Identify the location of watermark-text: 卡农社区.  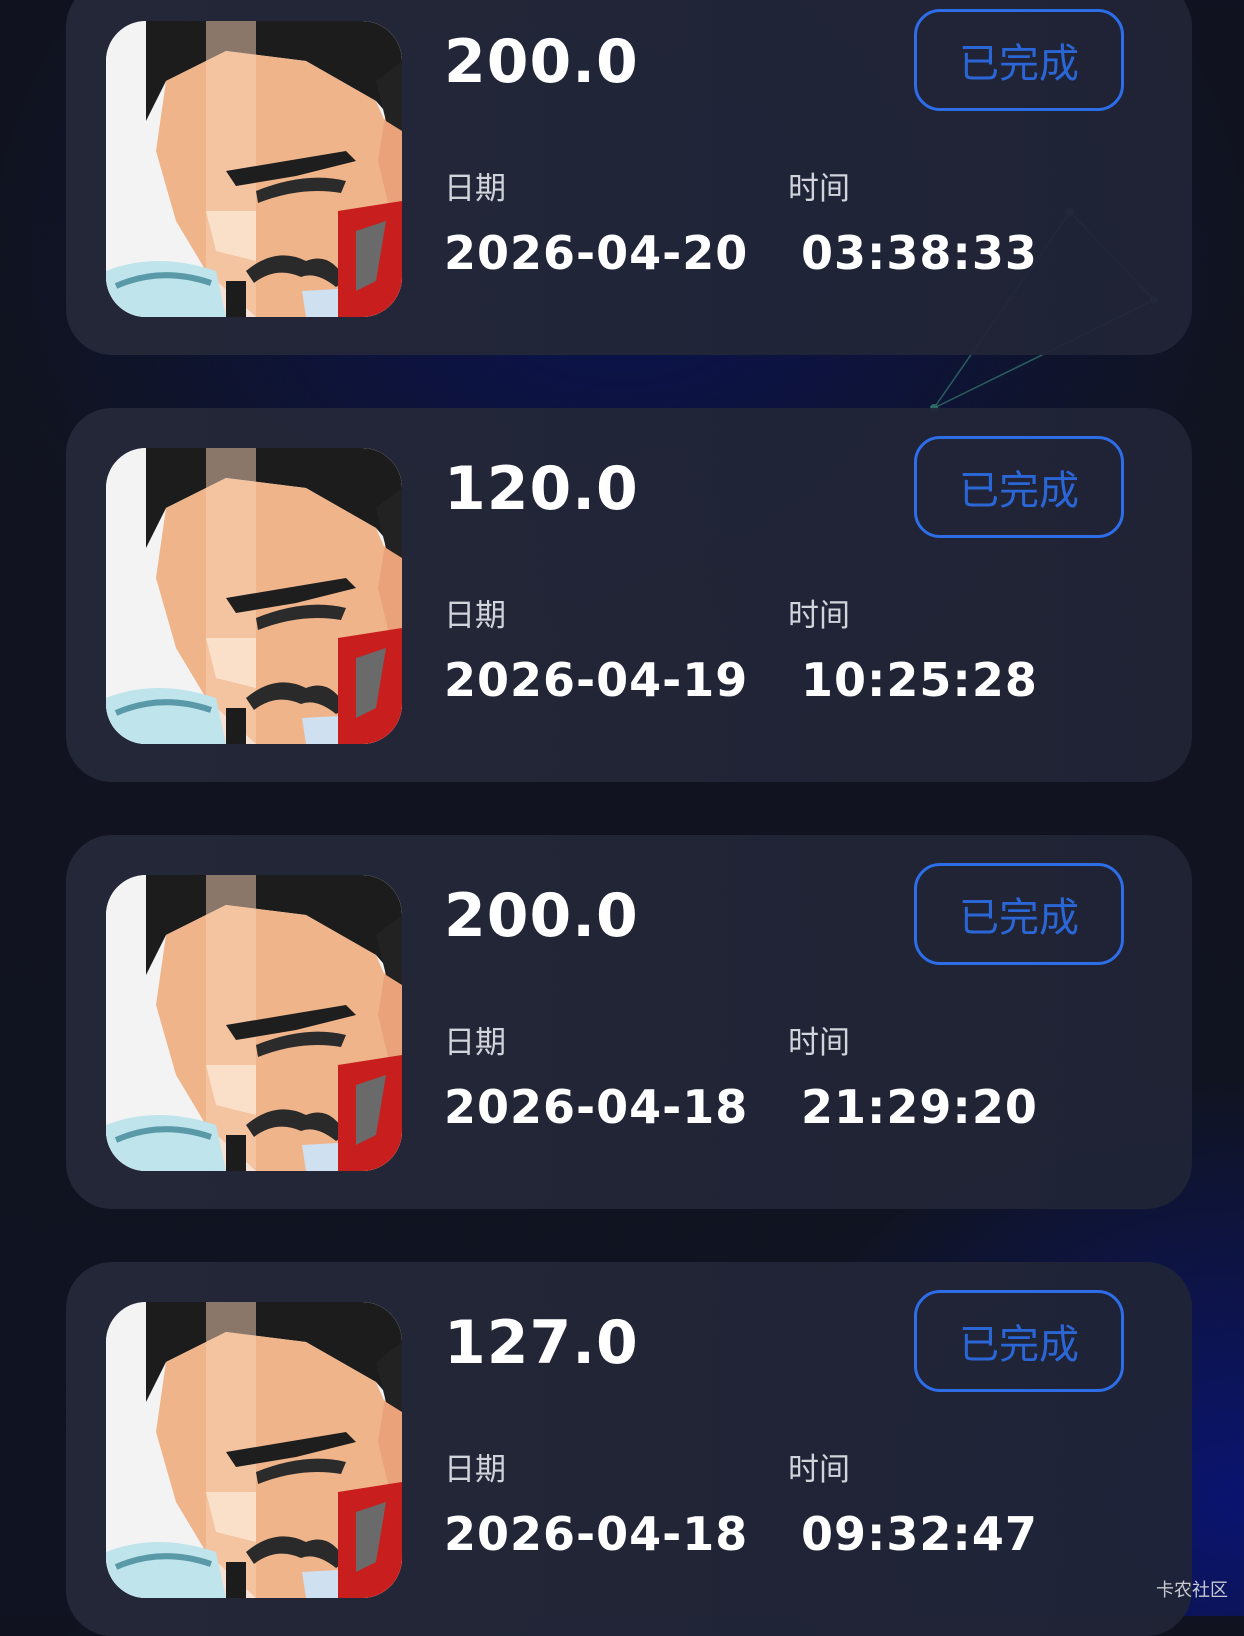
(1192, 1590).